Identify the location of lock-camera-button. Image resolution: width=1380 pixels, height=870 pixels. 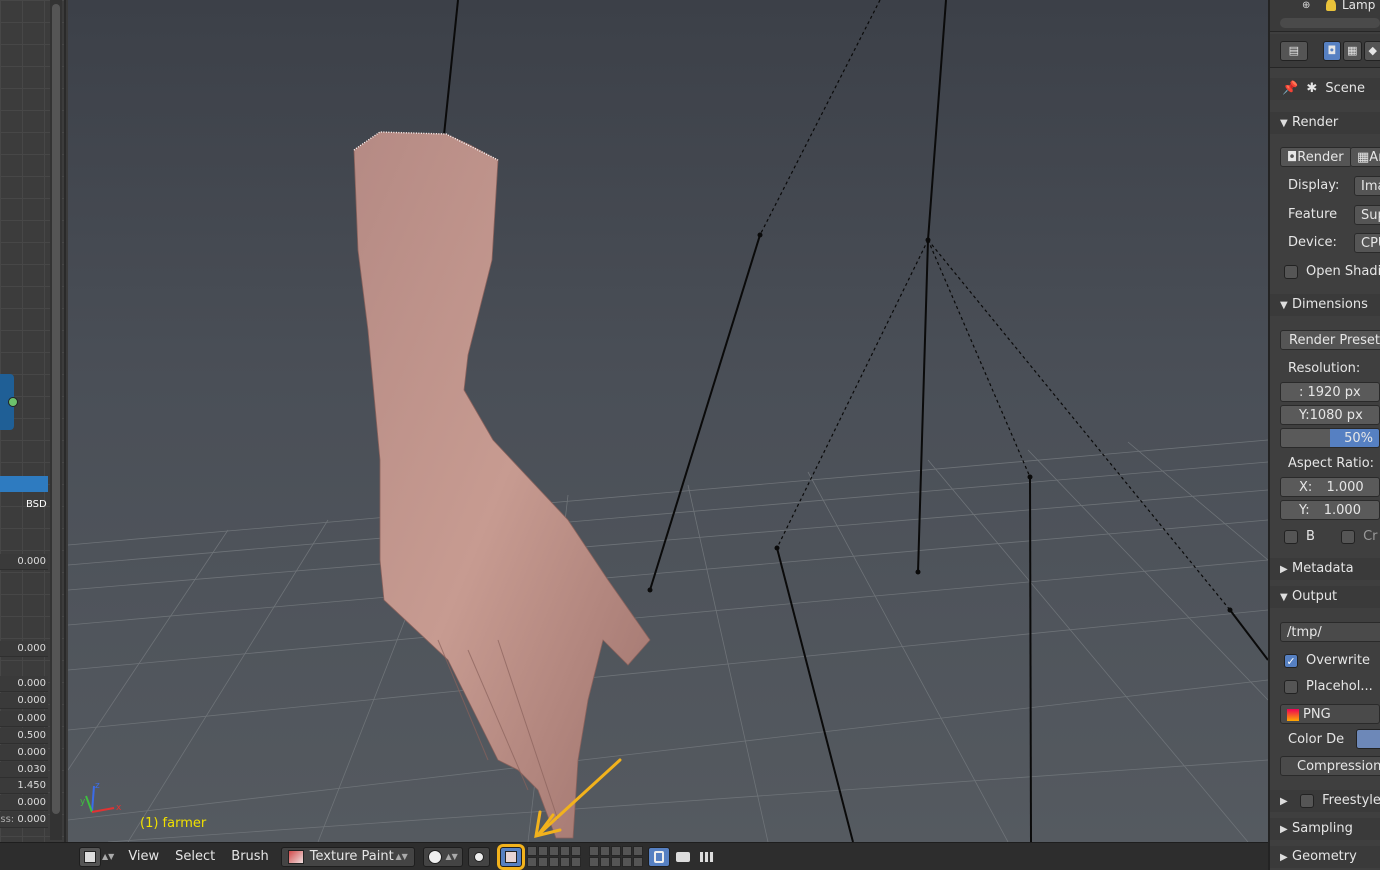
(658, 856).